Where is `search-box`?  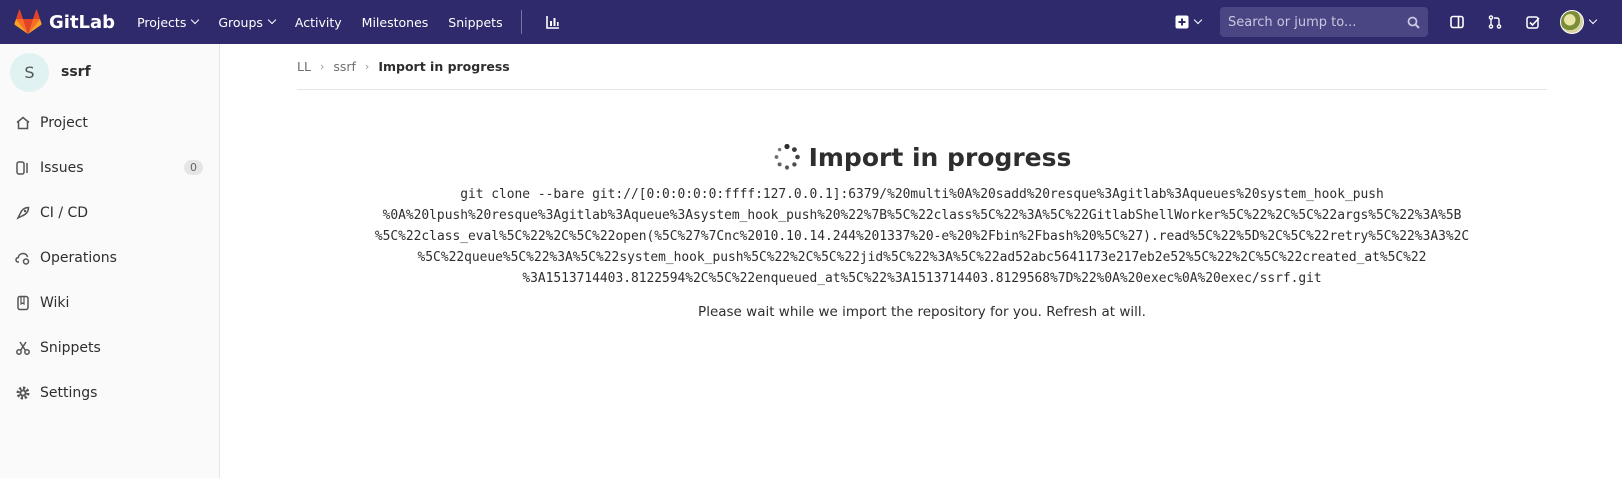 search-box is located at coordinates (1324, 22).